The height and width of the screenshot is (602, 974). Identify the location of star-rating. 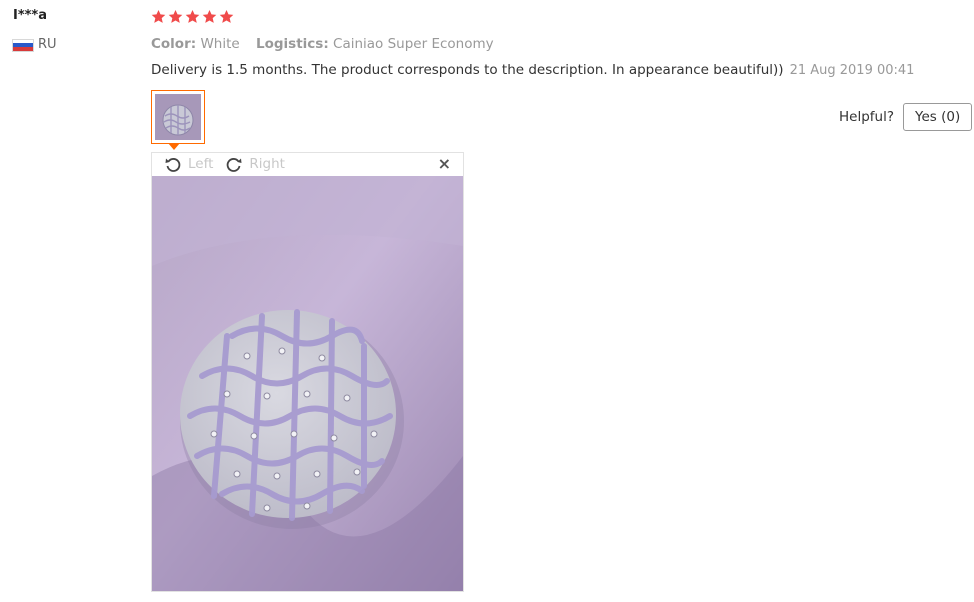
(192, 16).